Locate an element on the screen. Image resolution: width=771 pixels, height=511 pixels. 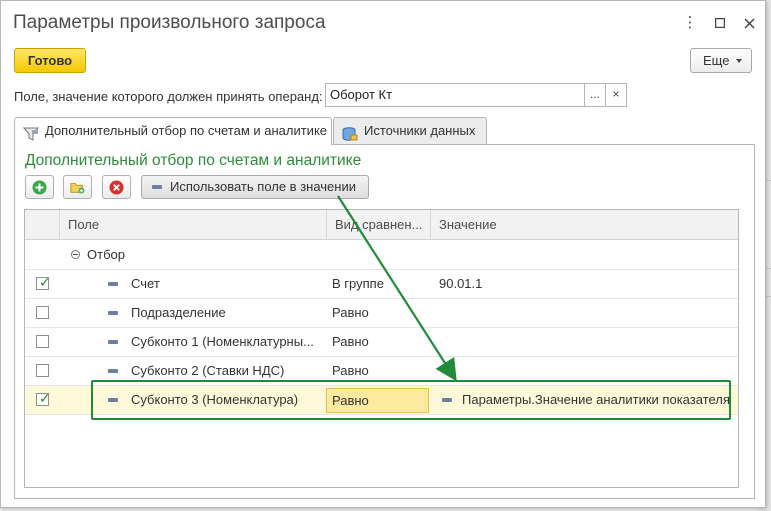
folder-add-icon is located at coordinates (77, 188).